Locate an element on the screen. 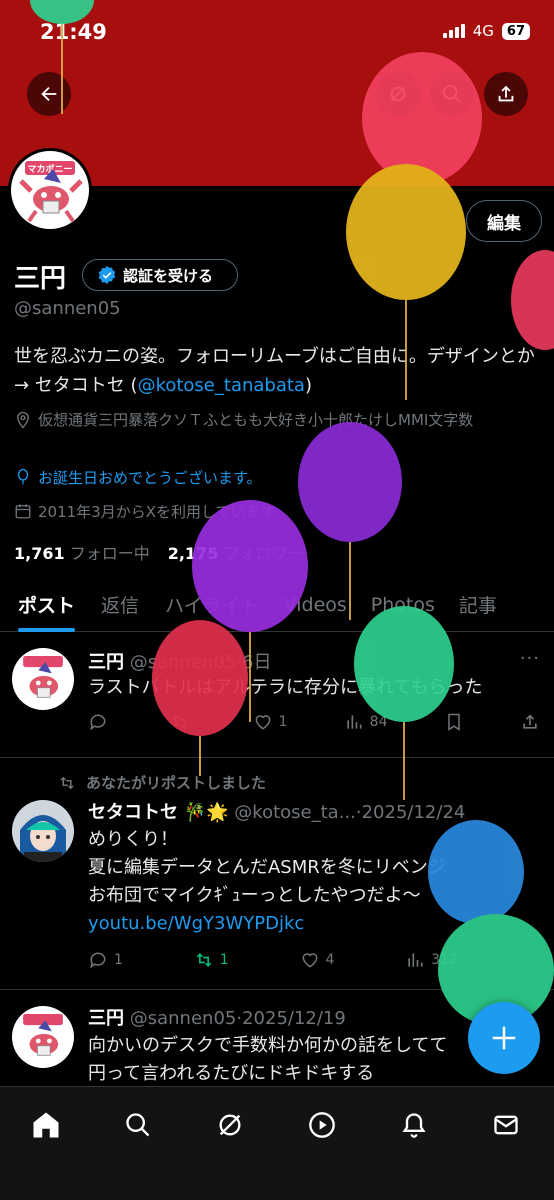  display-name: 三円 is located at coordinates (40, 279).